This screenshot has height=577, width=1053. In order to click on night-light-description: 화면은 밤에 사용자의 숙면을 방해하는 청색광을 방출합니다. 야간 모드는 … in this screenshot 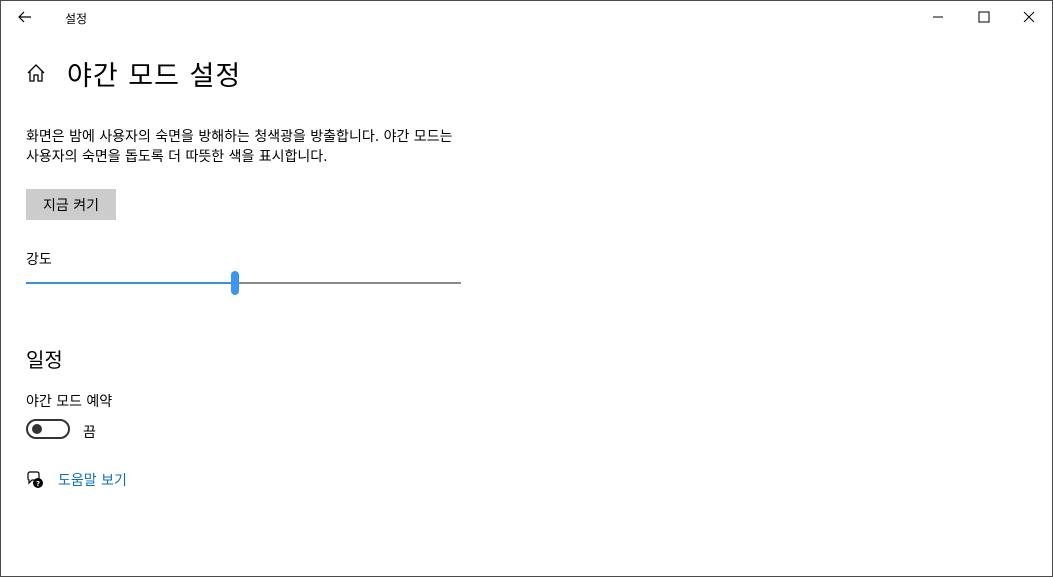, I will do `click(239, 147)`.